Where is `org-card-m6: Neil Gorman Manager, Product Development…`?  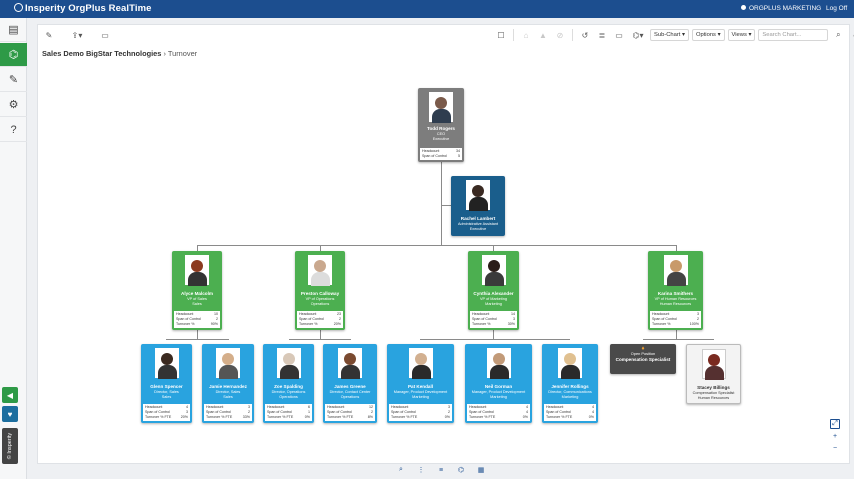
org-card-m6: Neil Gorman Manager, Product Development… is located at coordinates (498, 383).